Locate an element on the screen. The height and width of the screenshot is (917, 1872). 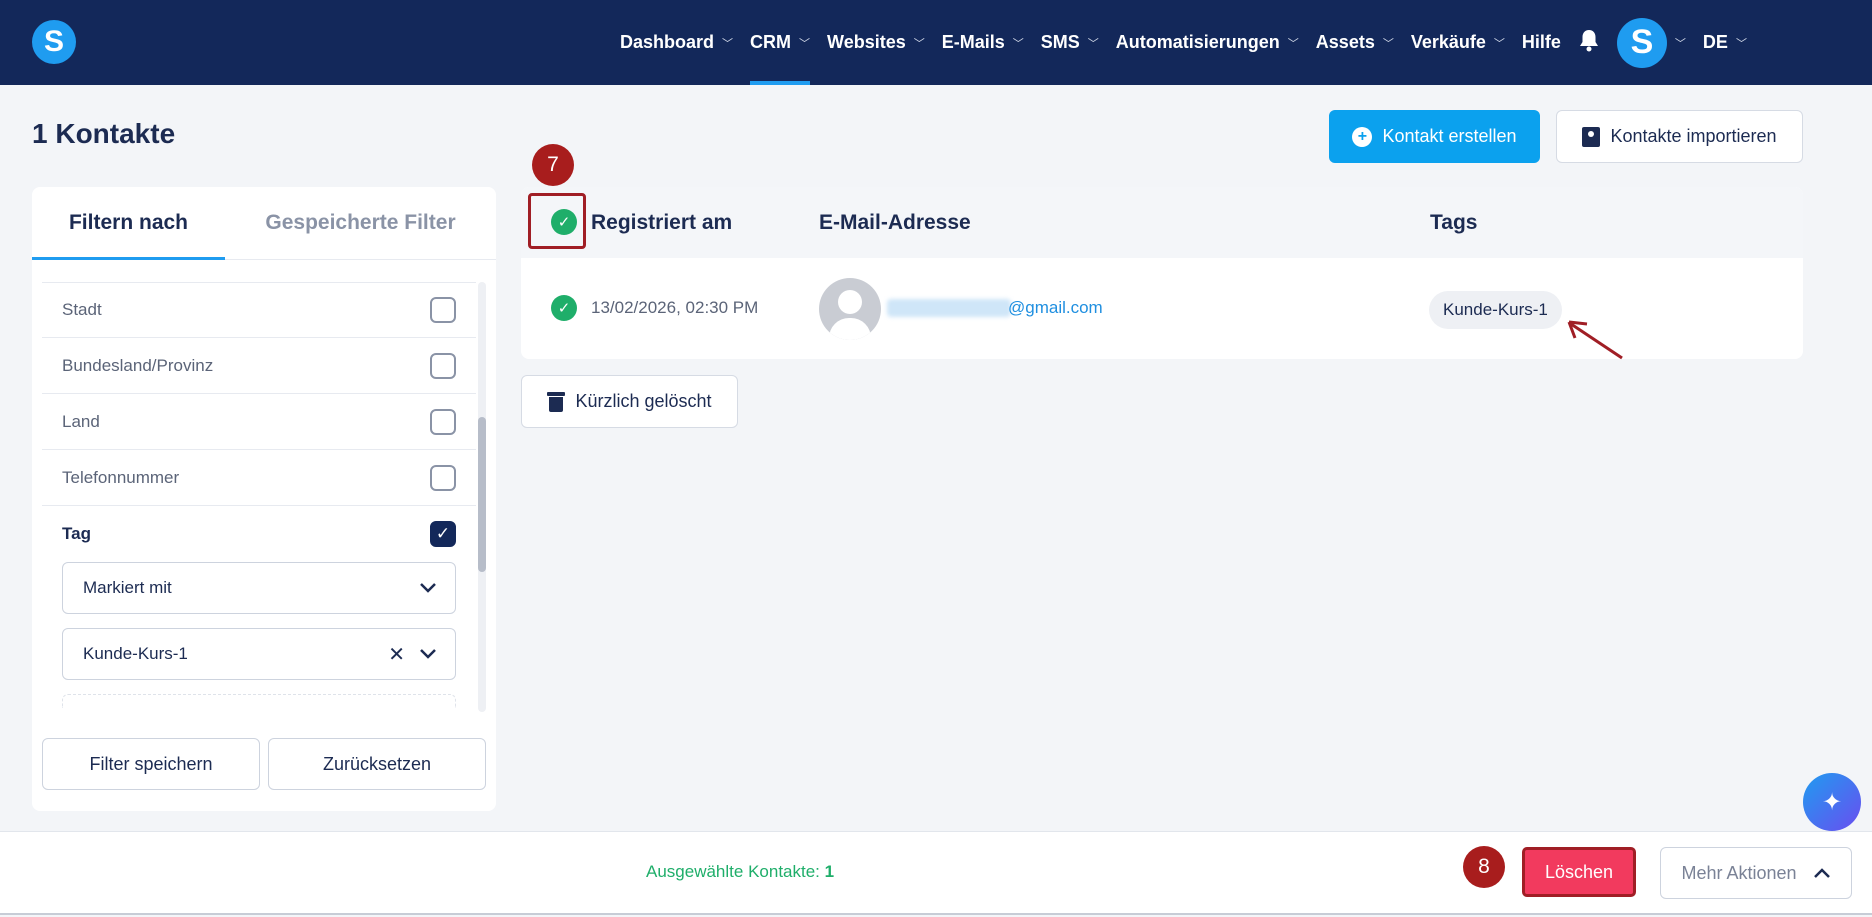
row-email: @gmail.com is located at coordinates (1055, 308).